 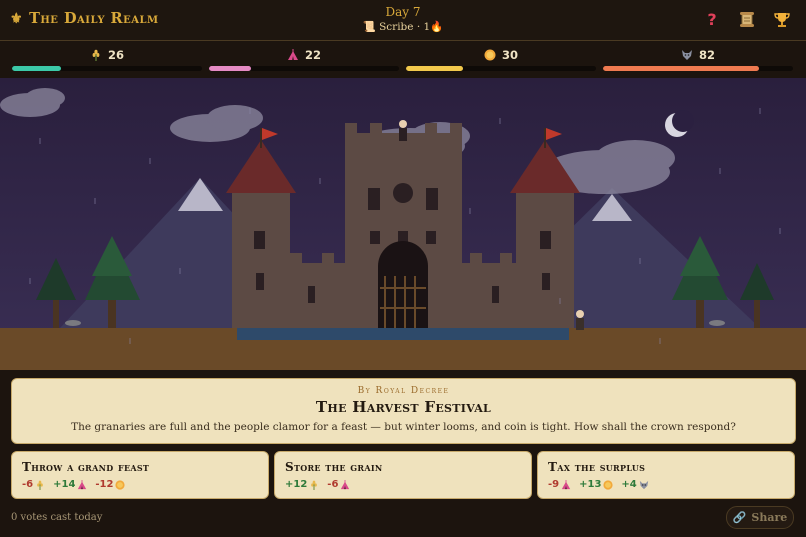 I want to click on help-icon: ?, so click(x=711, y=19).